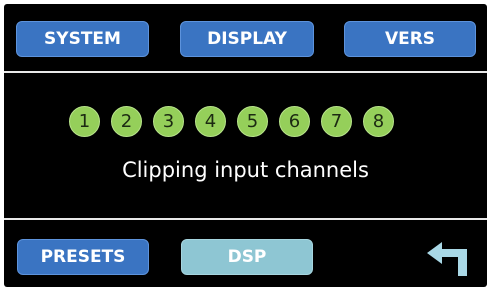 The width and height of the screenshot is (492, 291). What do you see at coordinates (231, 121) in the screenshot?
I see `channel-indicators: 1 2 3 4 5 6 7 8` at bounding box center [231, 121].